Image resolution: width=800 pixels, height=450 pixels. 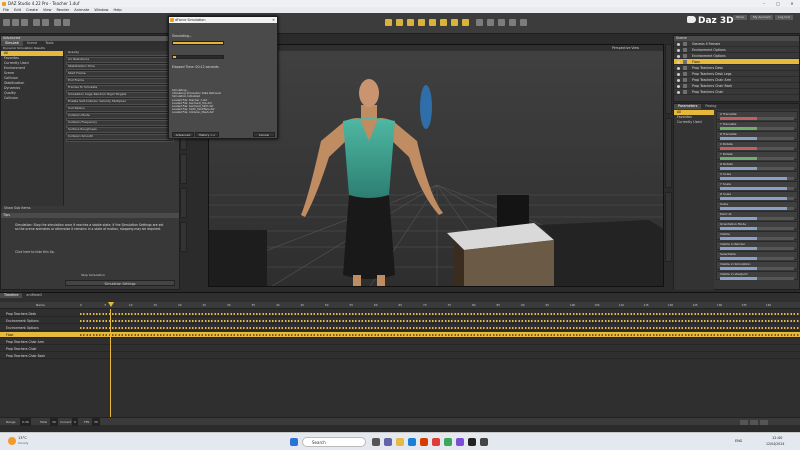 What do you see at coordinates (754, 422) in the screenshot?
I see `stop-icon` at bounding box center [754, 422].